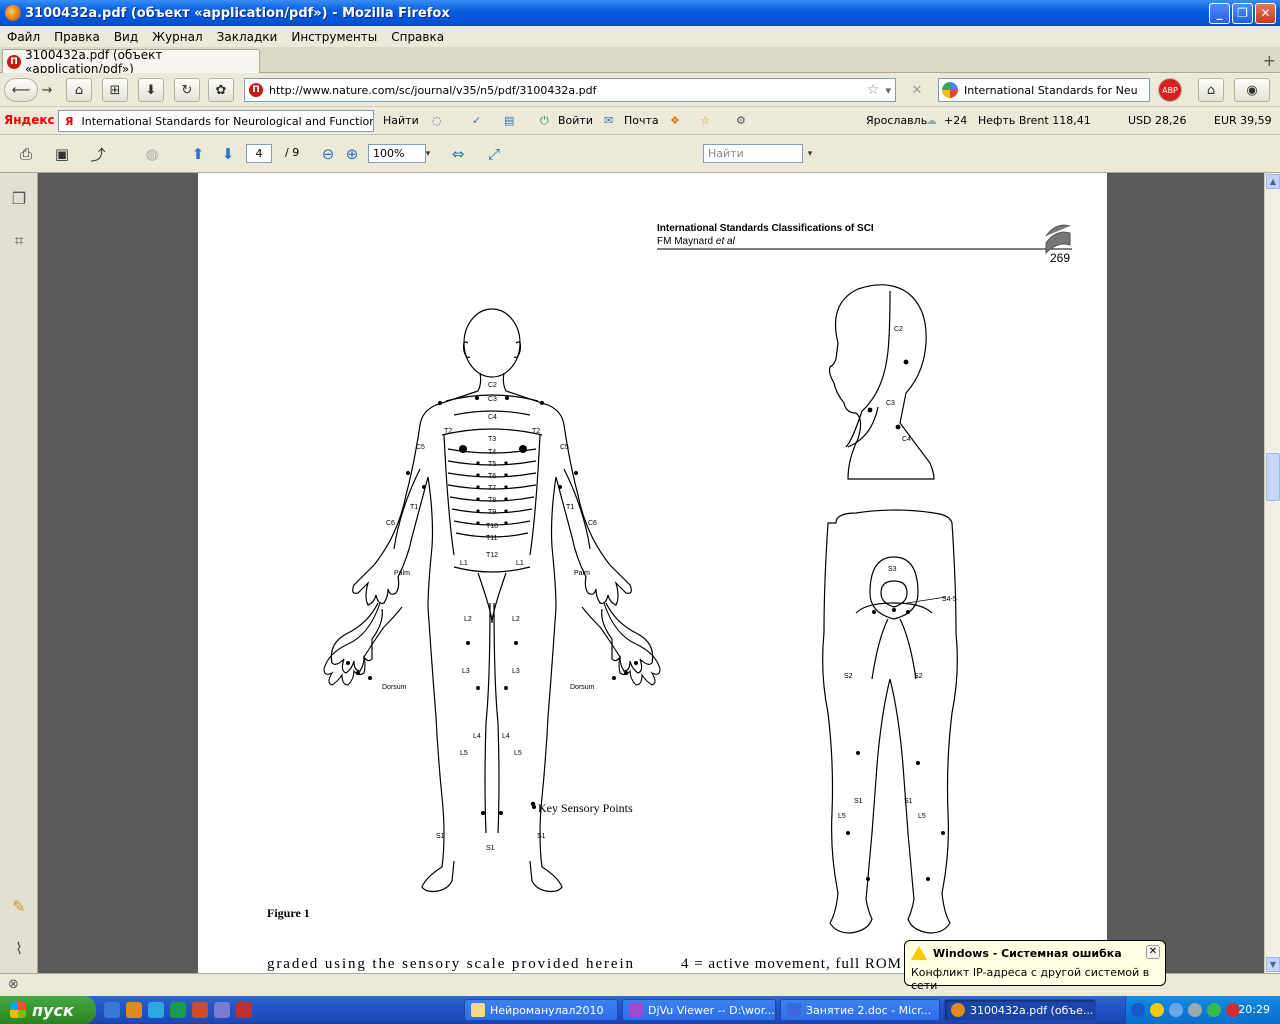 This screenshot has width=1280, height=1024. Describe the element at coordinates (1265, 13) in the screenshot. I see `close-button: ✕` at that location.